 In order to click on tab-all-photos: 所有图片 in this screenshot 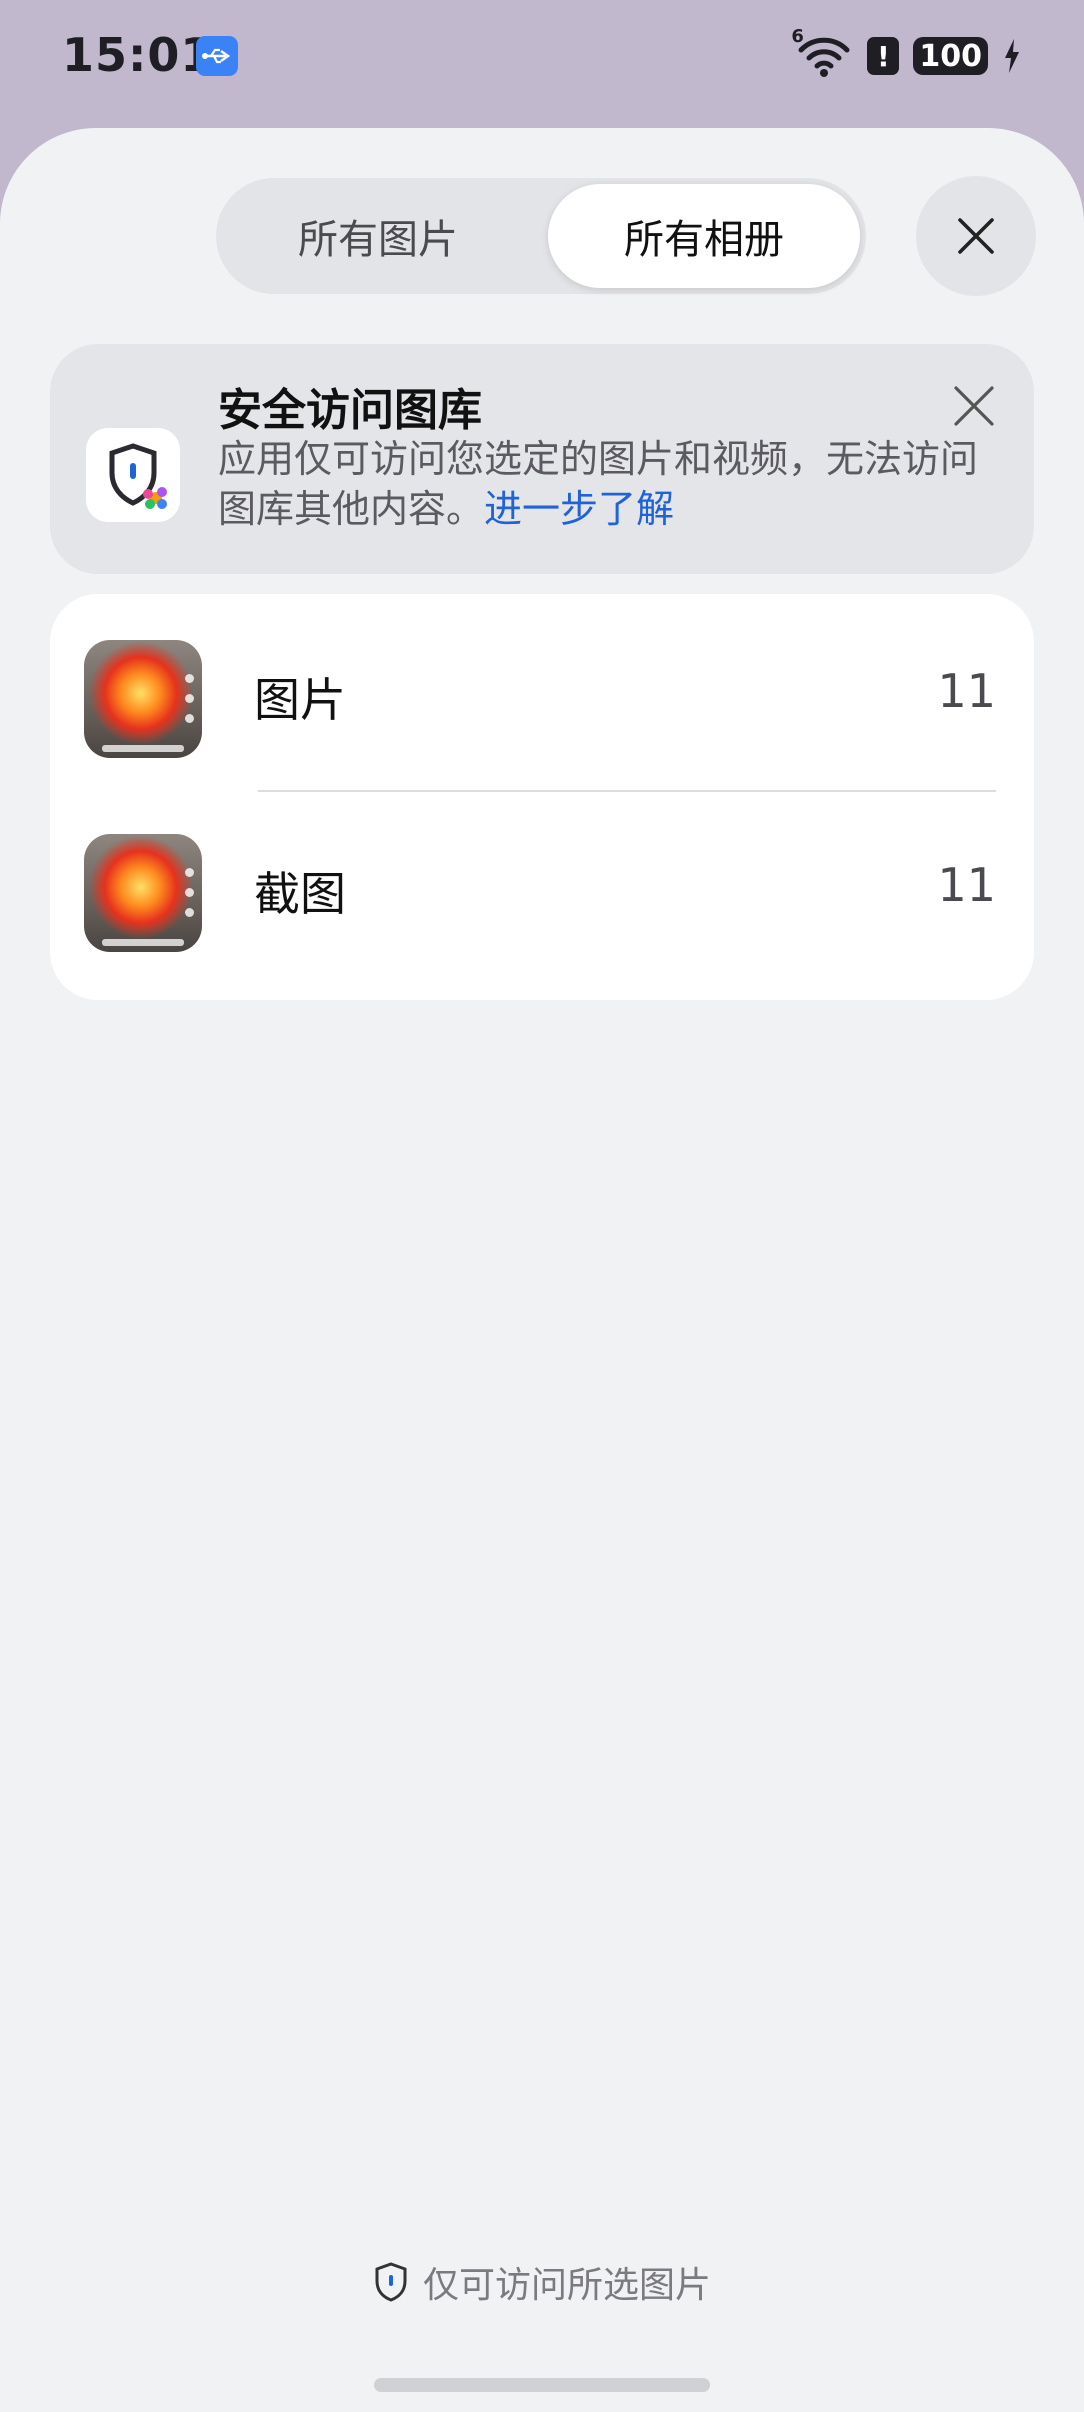, I will do `click(378, 236)`.